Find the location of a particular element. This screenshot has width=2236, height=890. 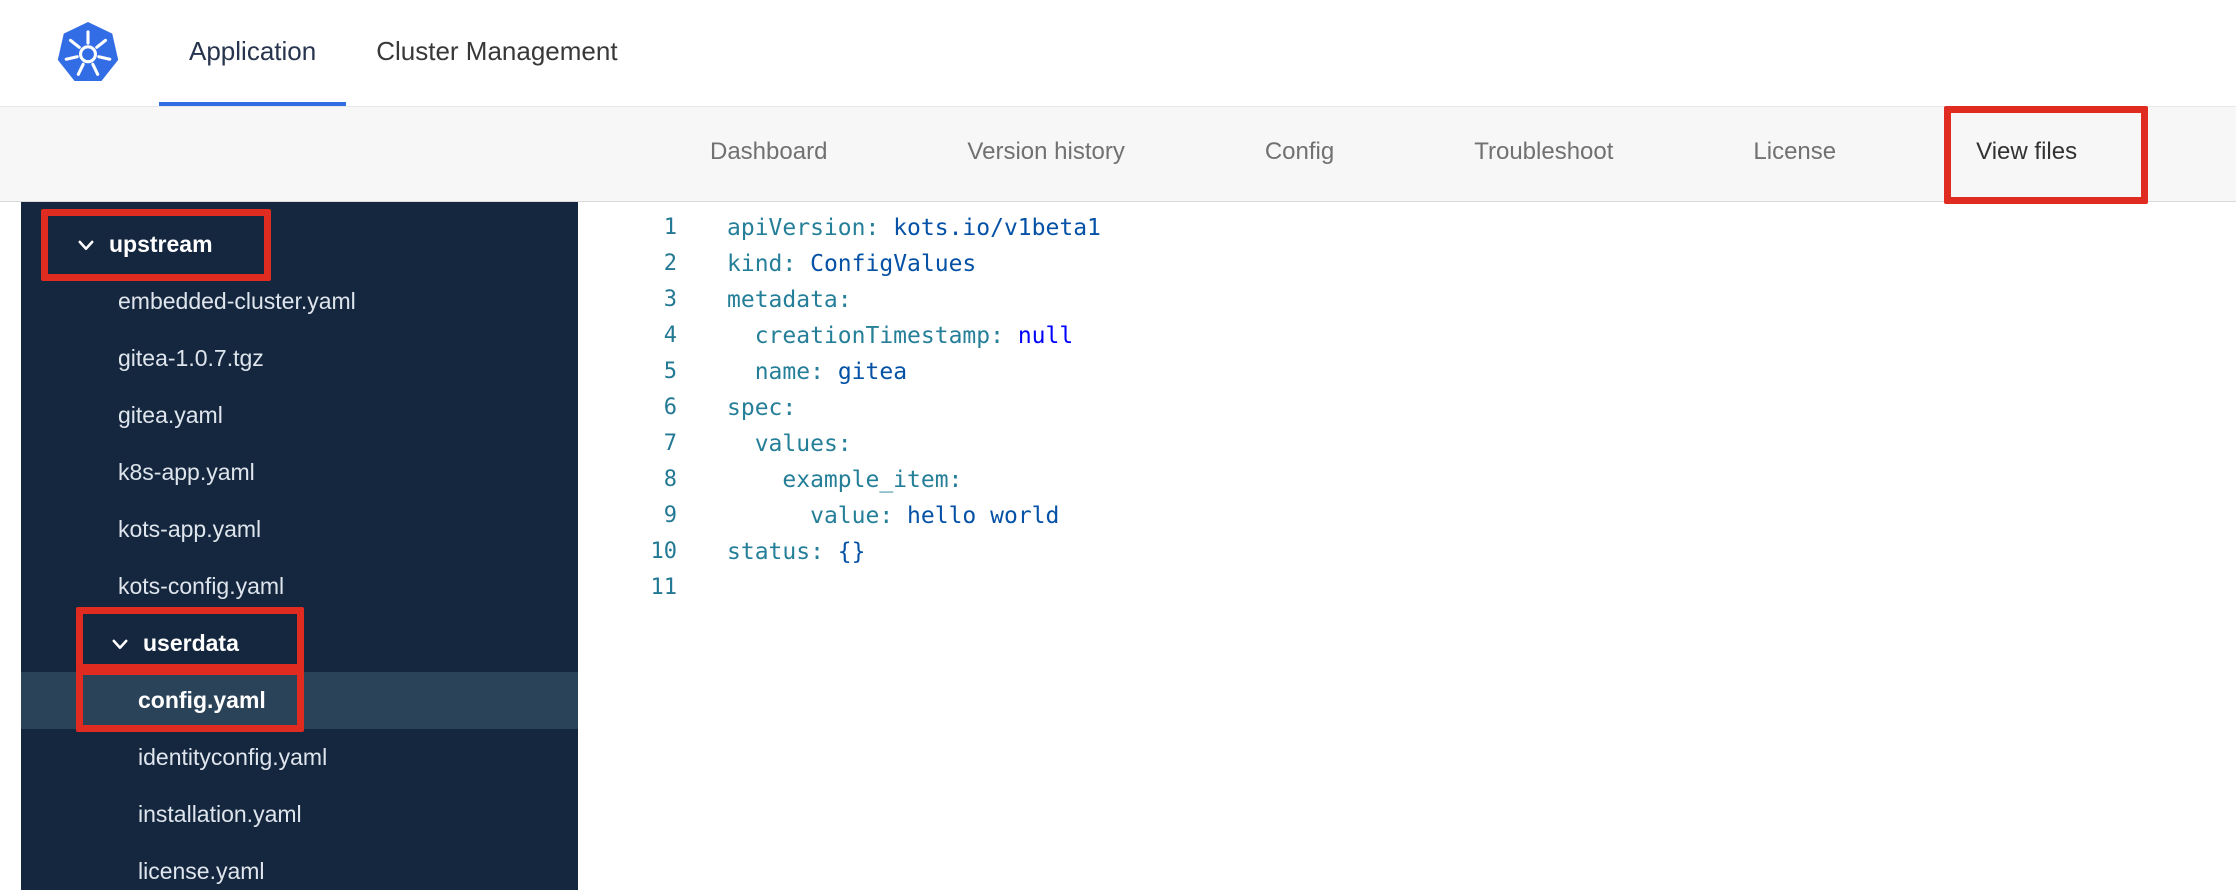

line-number: 4 is located at coordinates (670, 335).